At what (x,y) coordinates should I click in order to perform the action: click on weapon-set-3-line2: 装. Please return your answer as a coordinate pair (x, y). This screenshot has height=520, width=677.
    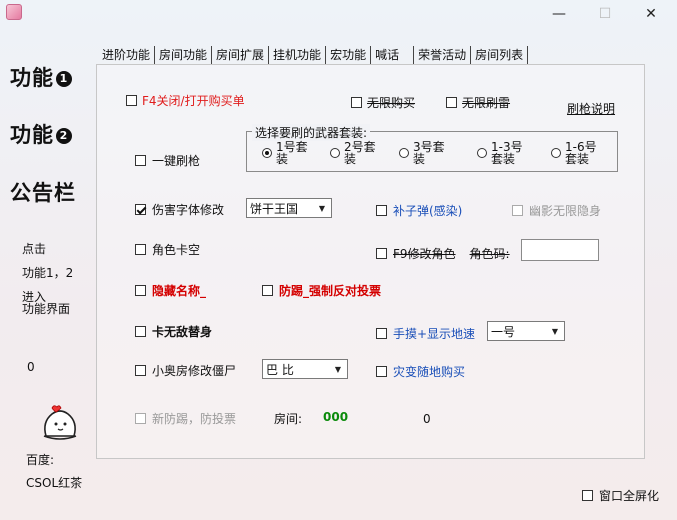
    Looking at the image, I should click on (419, 159).